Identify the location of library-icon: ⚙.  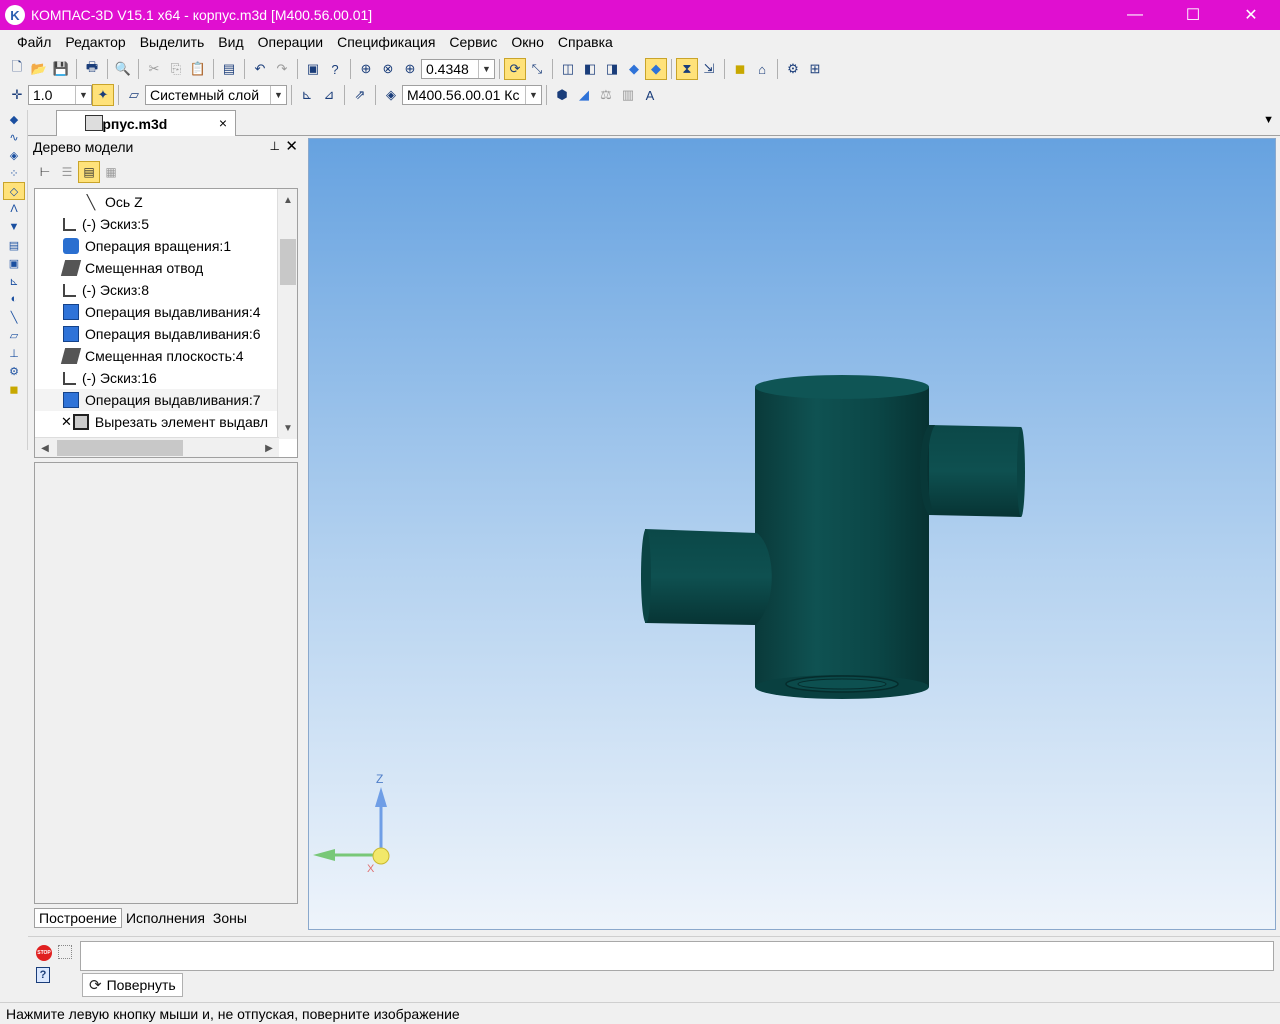
(793, 69).